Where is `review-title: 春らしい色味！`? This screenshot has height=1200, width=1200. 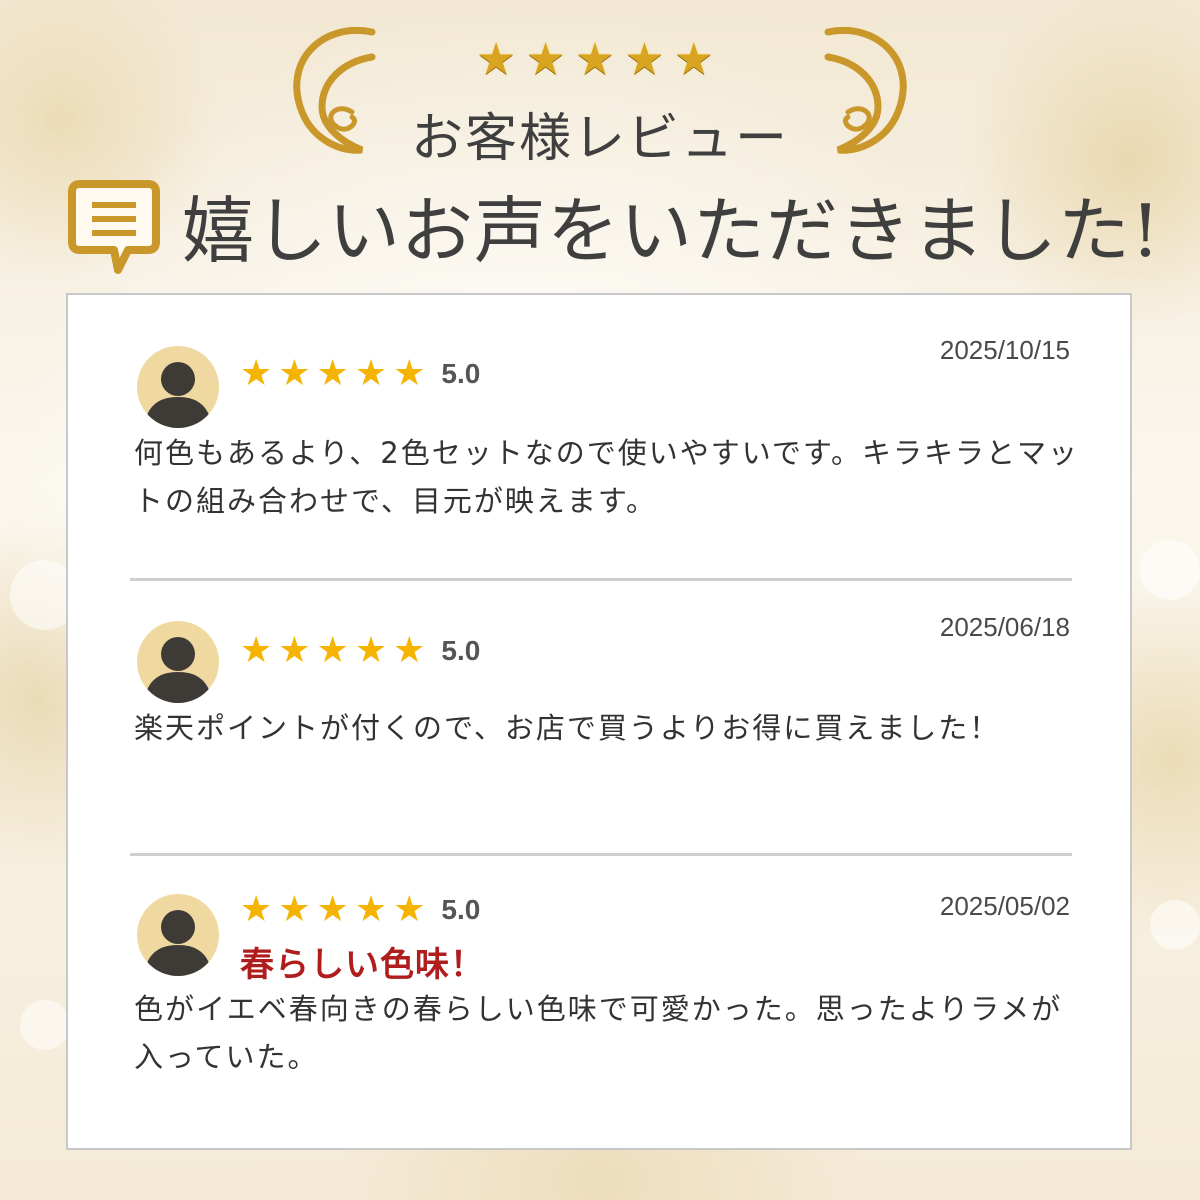
review-title: 春らしい色味！ is located at coordinates (362, 965).